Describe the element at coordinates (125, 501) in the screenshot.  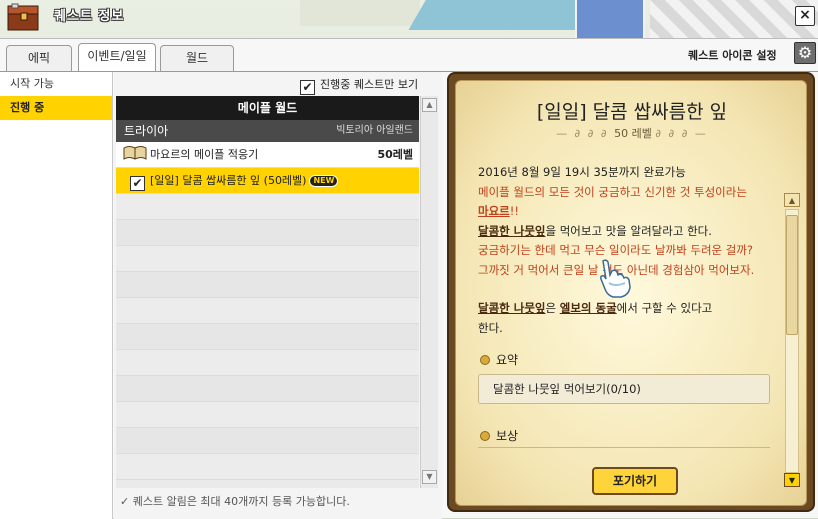
I see `check-icon: ✓` at that location.